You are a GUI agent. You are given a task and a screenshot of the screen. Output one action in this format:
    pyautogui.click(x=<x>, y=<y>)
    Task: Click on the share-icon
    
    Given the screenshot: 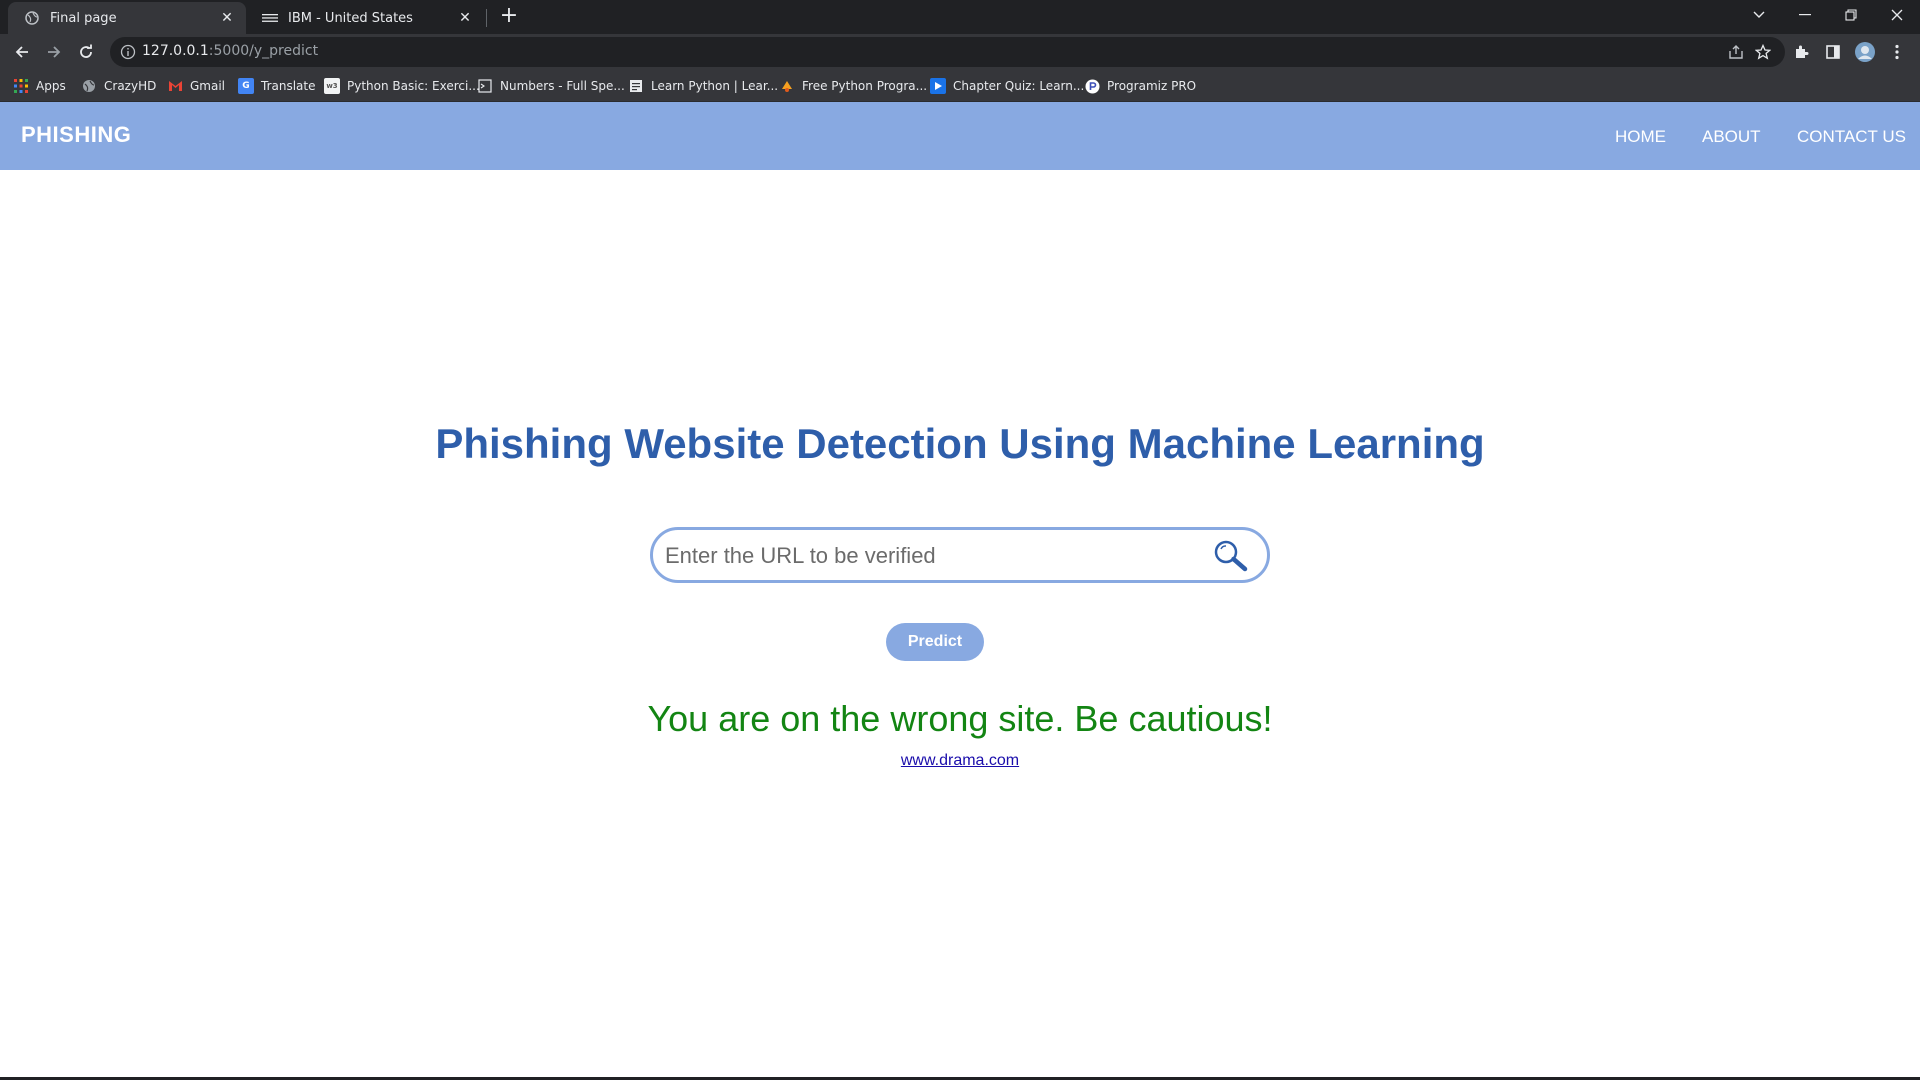 What is the action you would take?
    pyautogui.click(x=1736, y=52)
    